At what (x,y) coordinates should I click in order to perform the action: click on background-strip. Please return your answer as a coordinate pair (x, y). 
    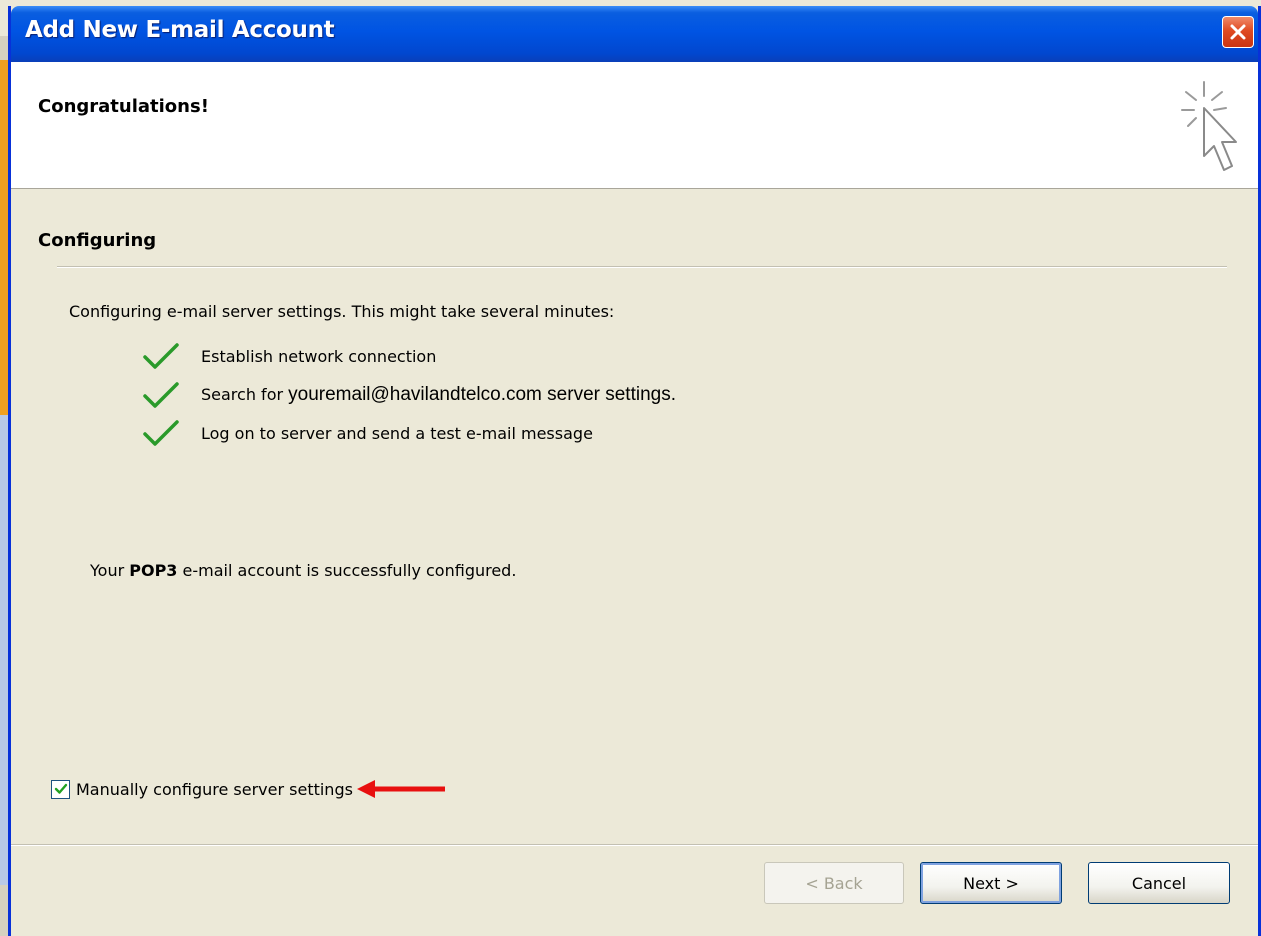
    Looking at the image, I should click on (4, 486).